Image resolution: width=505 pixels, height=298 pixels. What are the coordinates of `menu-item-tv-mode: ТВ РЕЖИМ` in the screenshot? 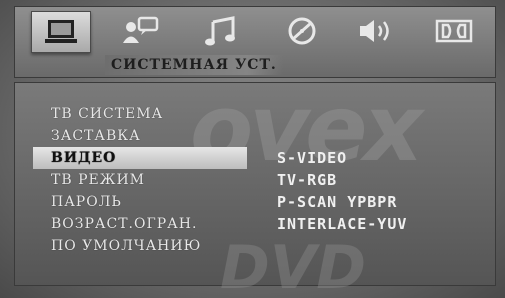 It's located at (140, 180).